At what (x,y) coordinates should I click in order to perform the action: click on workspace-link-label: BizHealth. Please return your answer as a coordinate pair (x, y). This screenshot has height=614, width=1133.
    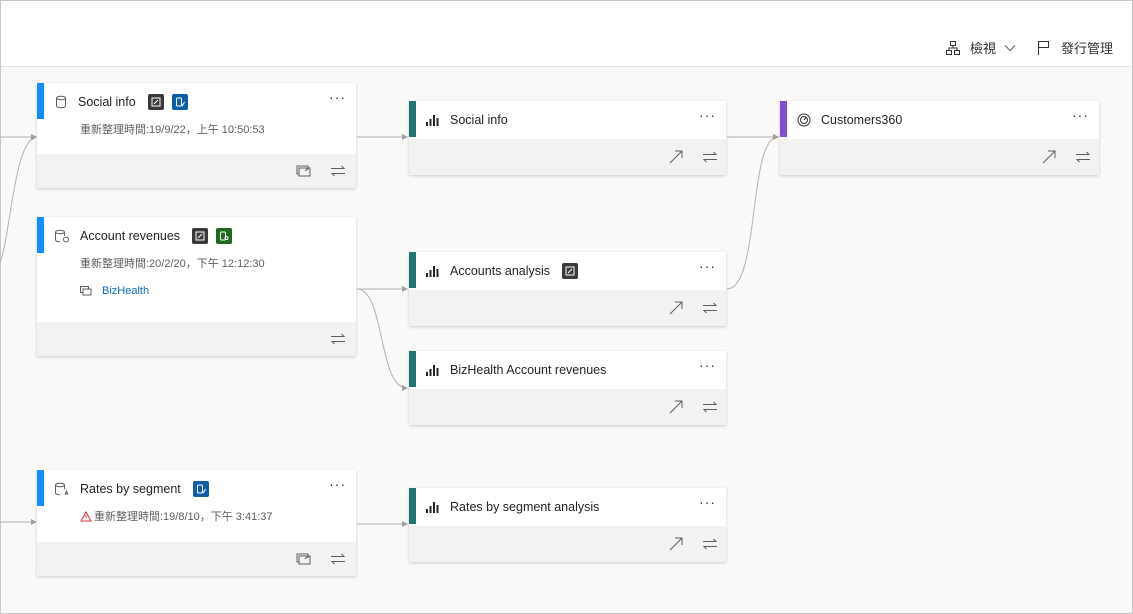
    Looking at the image, I should click on (125, 291).